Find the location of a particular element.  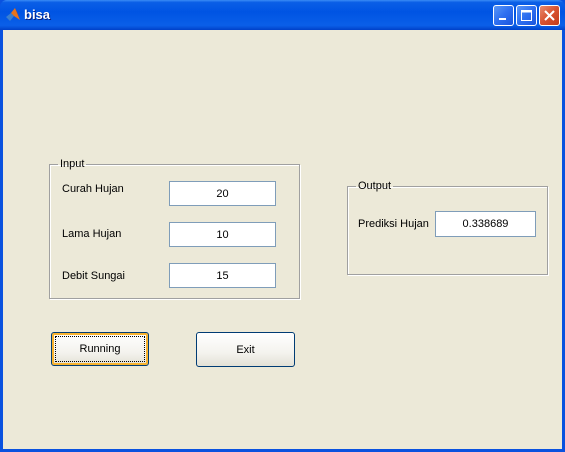

running-button: Running is located at coordinates (100, 349).